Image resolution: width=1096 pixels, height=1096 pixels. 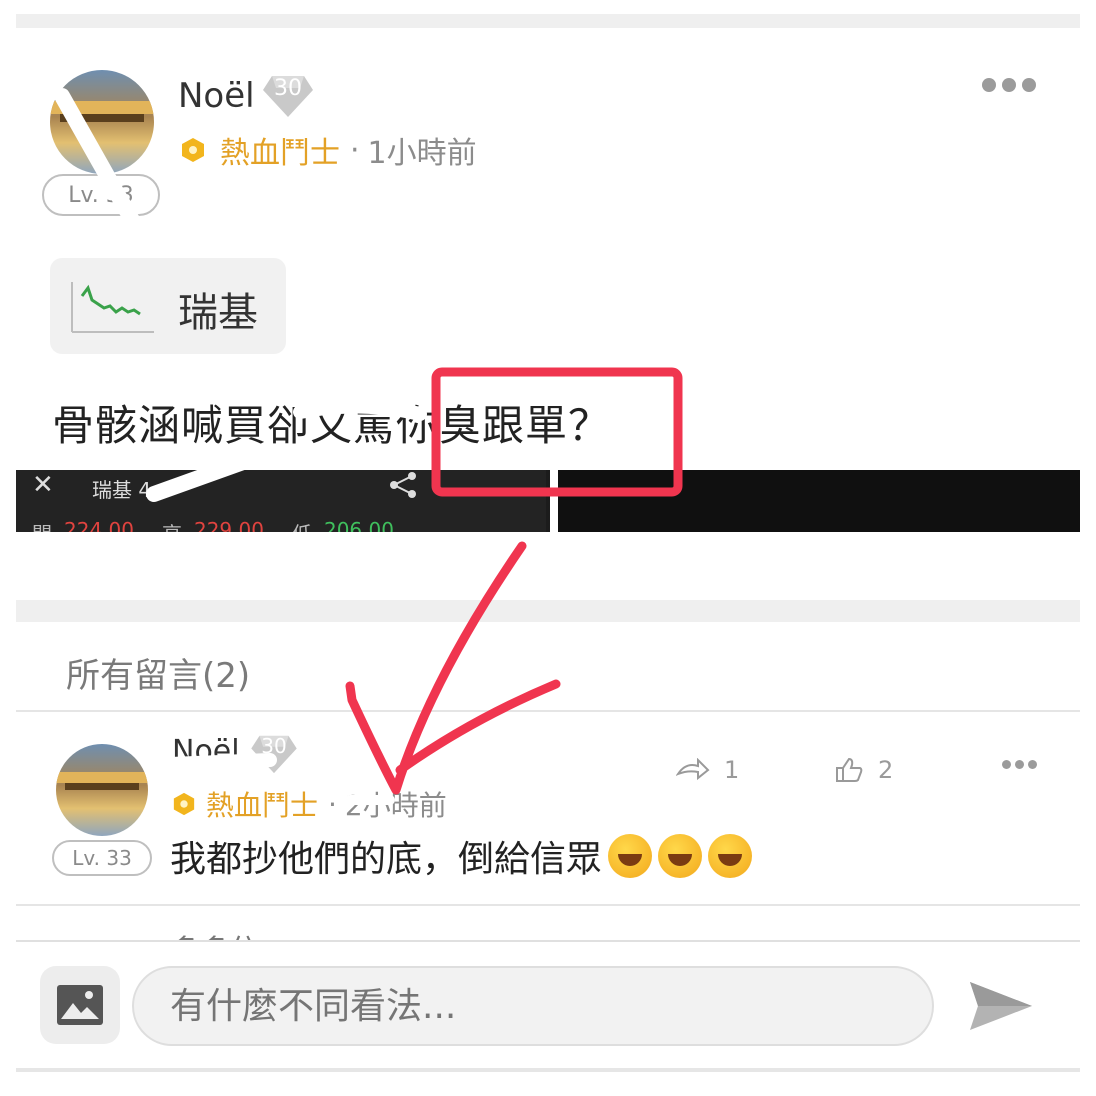 I want to click on comment-badge-number: 30, so click(x=274, y=746).